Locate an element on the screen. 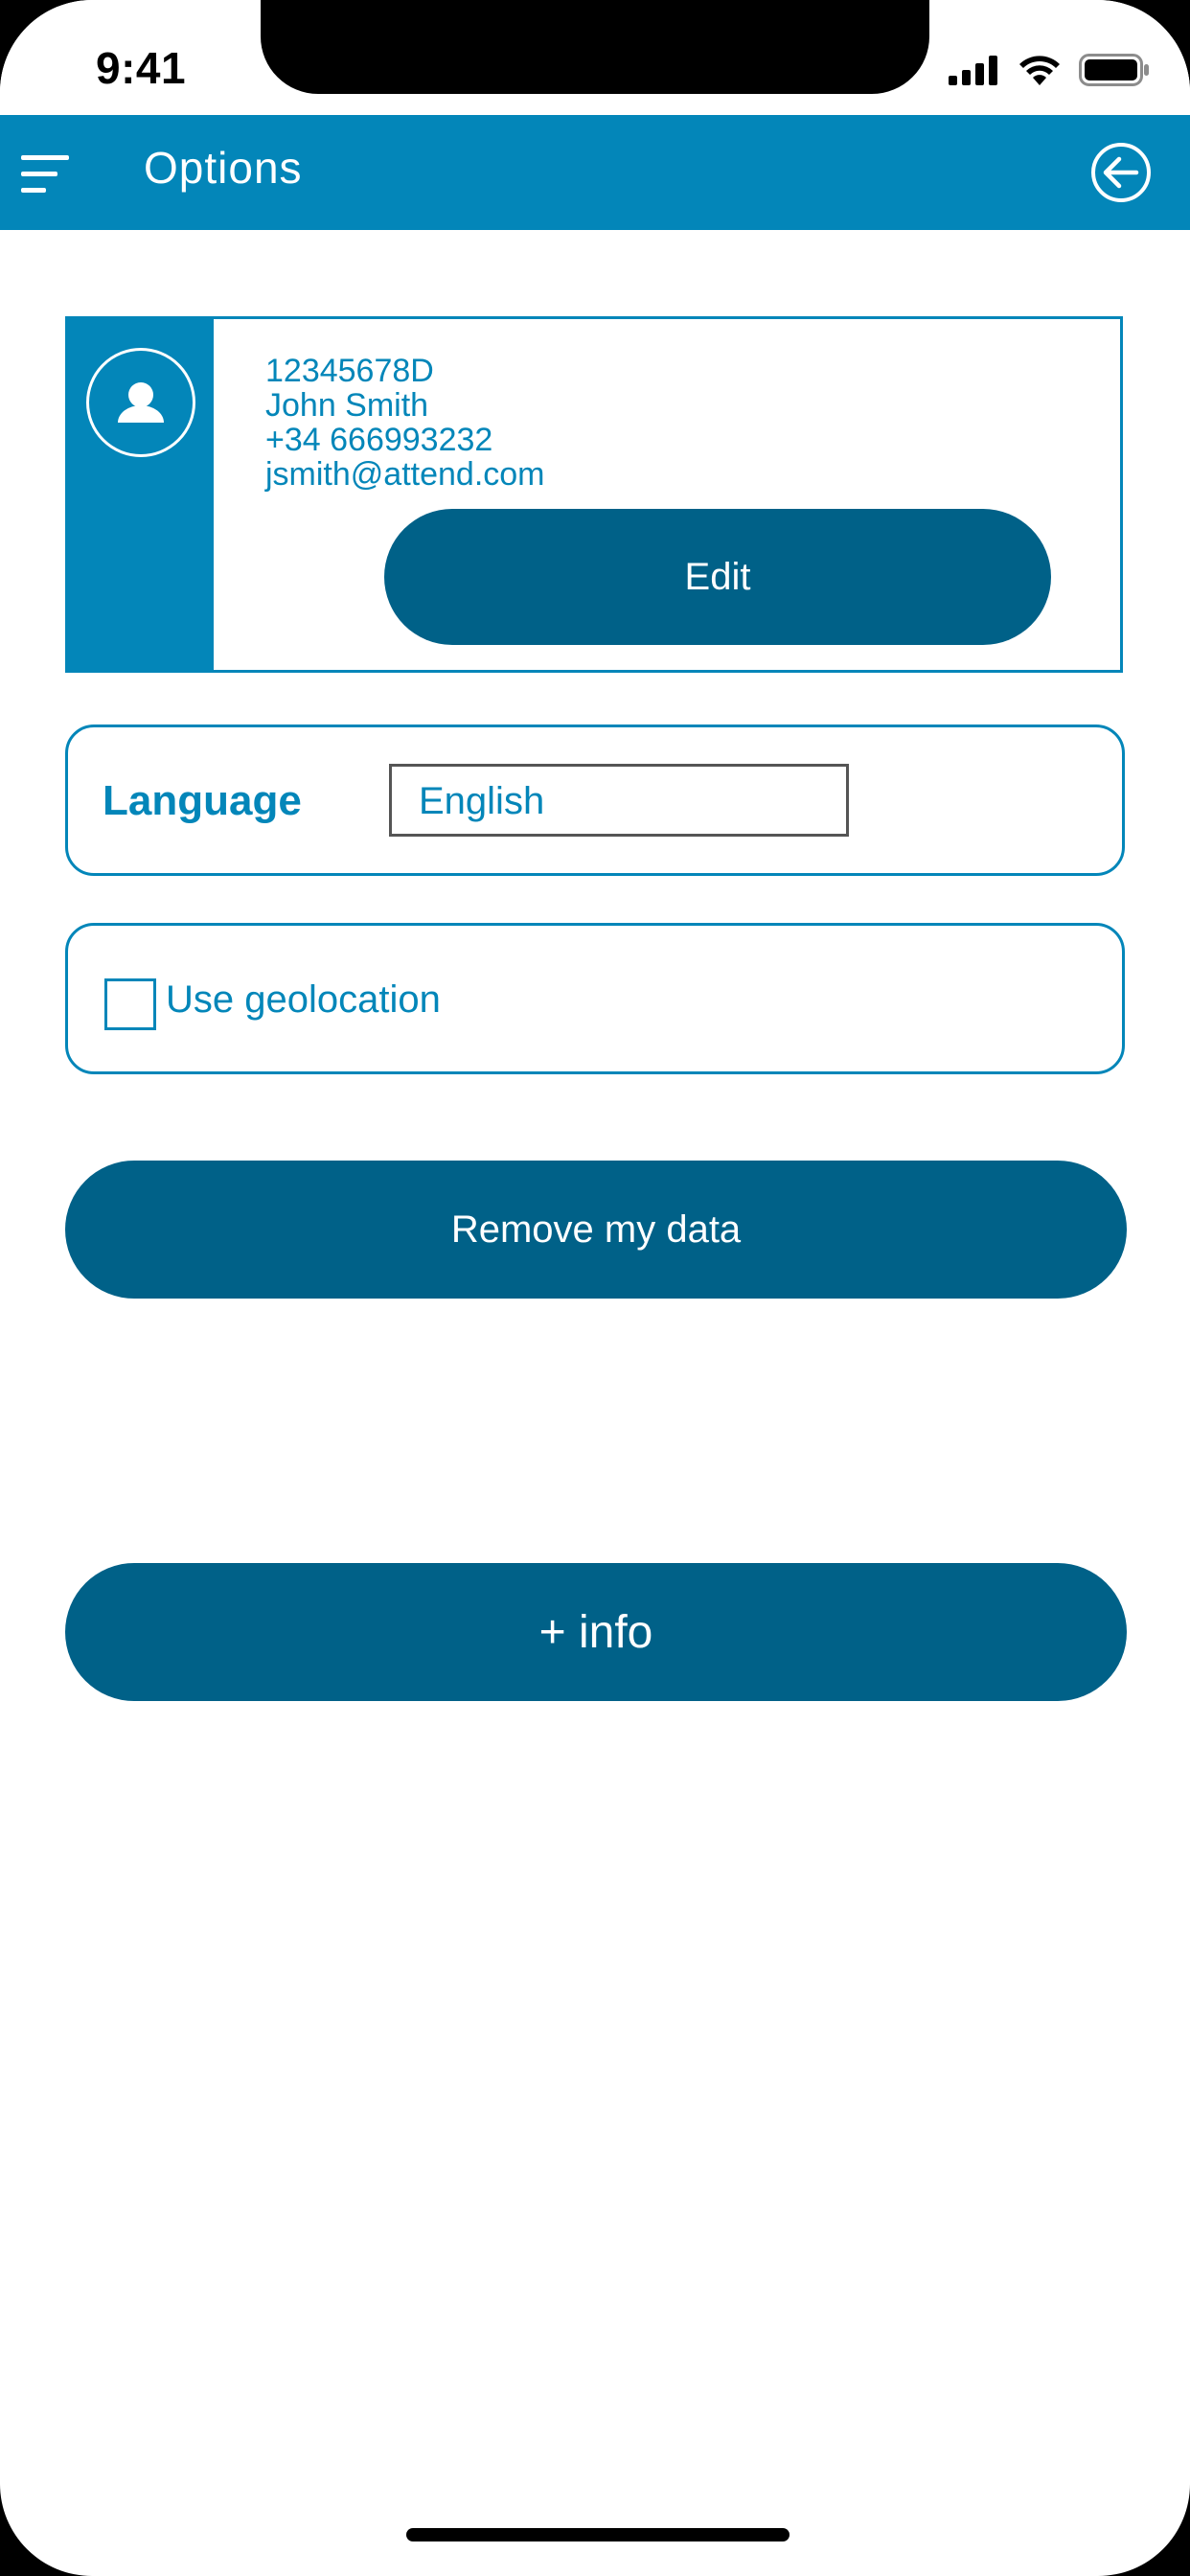  battery-icon is located at coordinates (1114, 72).